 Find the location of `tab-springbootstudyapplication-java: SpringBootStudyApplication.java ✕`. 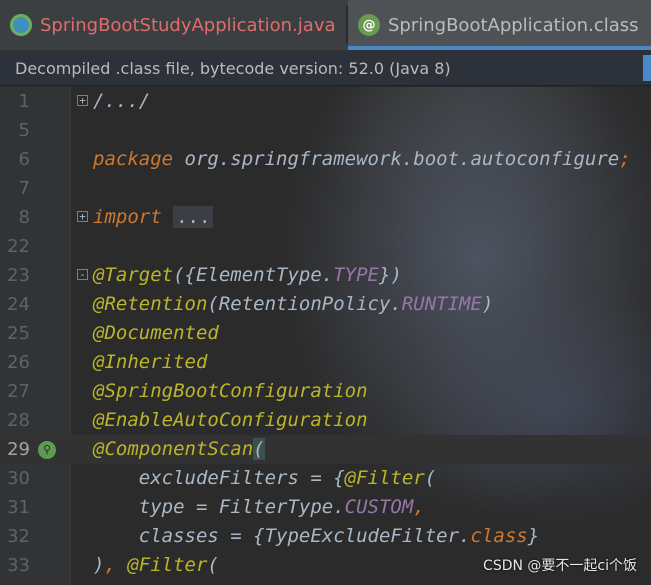

tab-springbootstudyapplication-java: SpringBootStudyApplication.java ✕ is located at coordinates (173, 25).